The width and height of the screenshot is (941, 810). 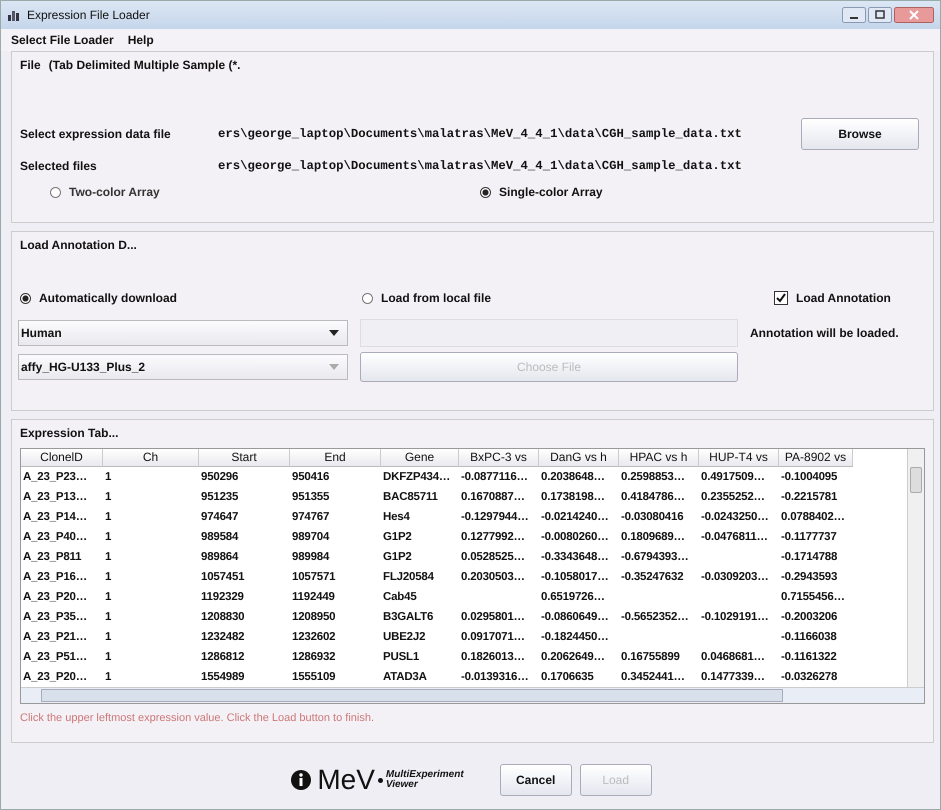 What do you see at coordinates (220, 477) in the screenshot?
I see `table-cell-text: 950296` at bounding box center [220, 477].